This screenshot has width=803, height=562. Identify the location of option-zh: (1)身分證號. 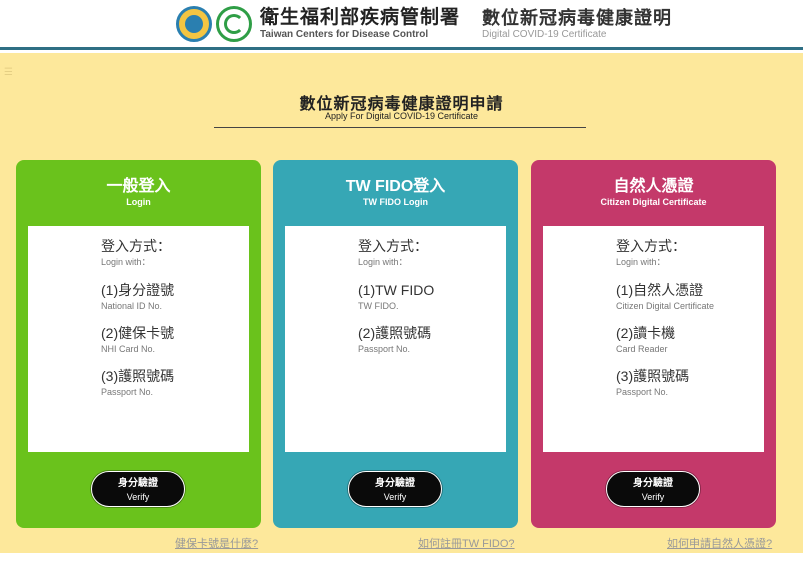
(138, 290).